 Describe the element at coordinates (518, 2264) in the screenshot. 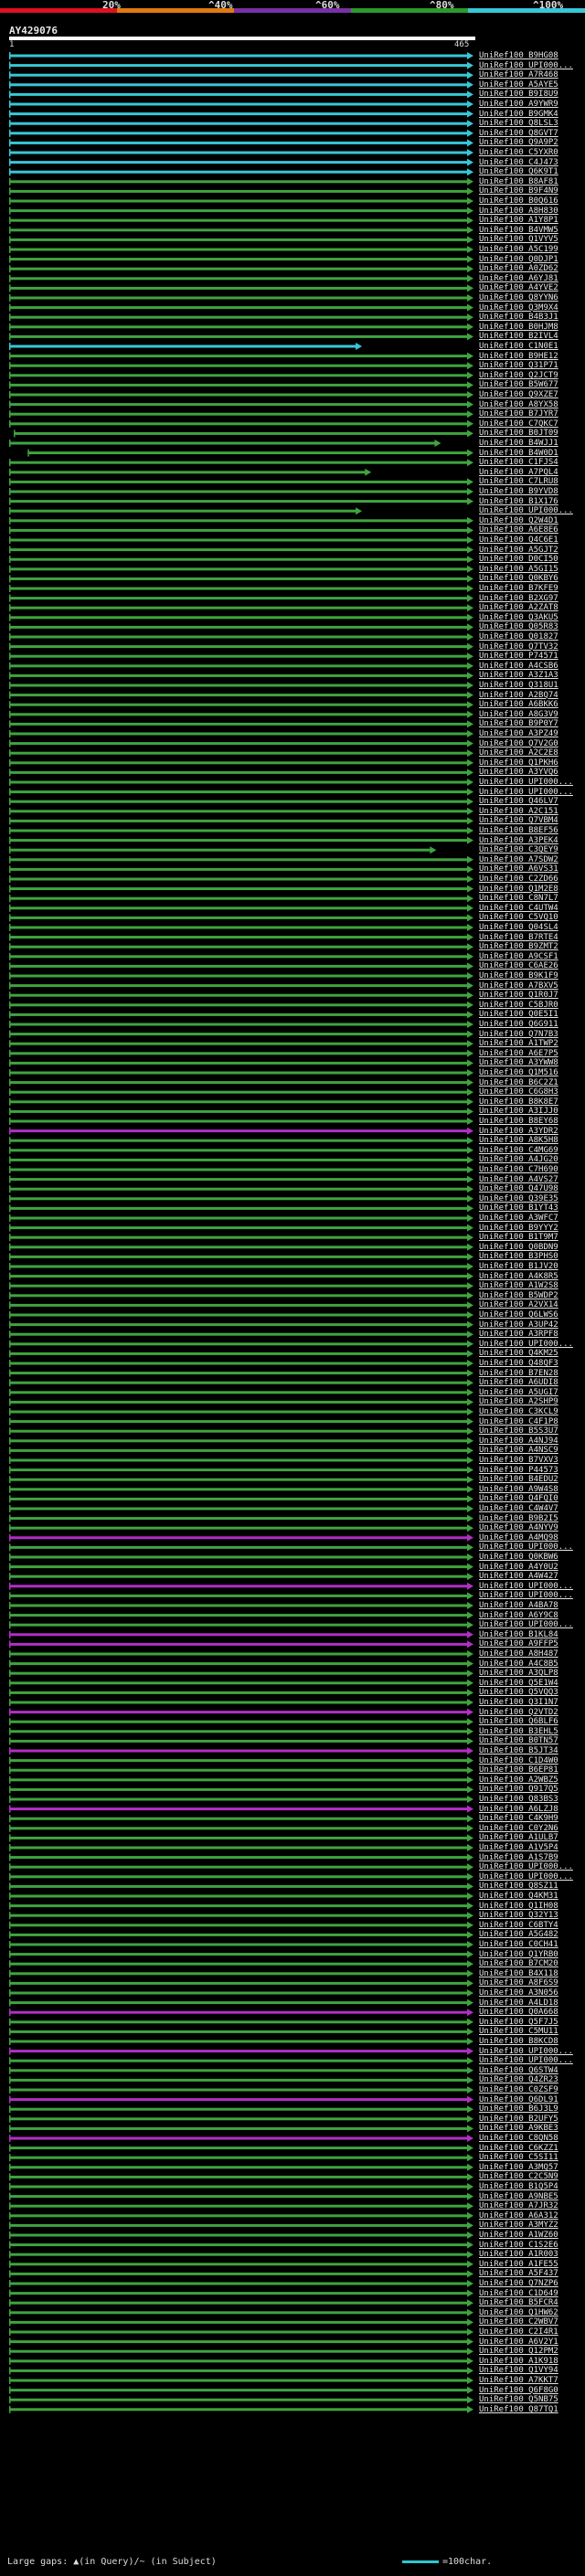

I see `hit-name-link: UniRef100_A1FE55` at that location.